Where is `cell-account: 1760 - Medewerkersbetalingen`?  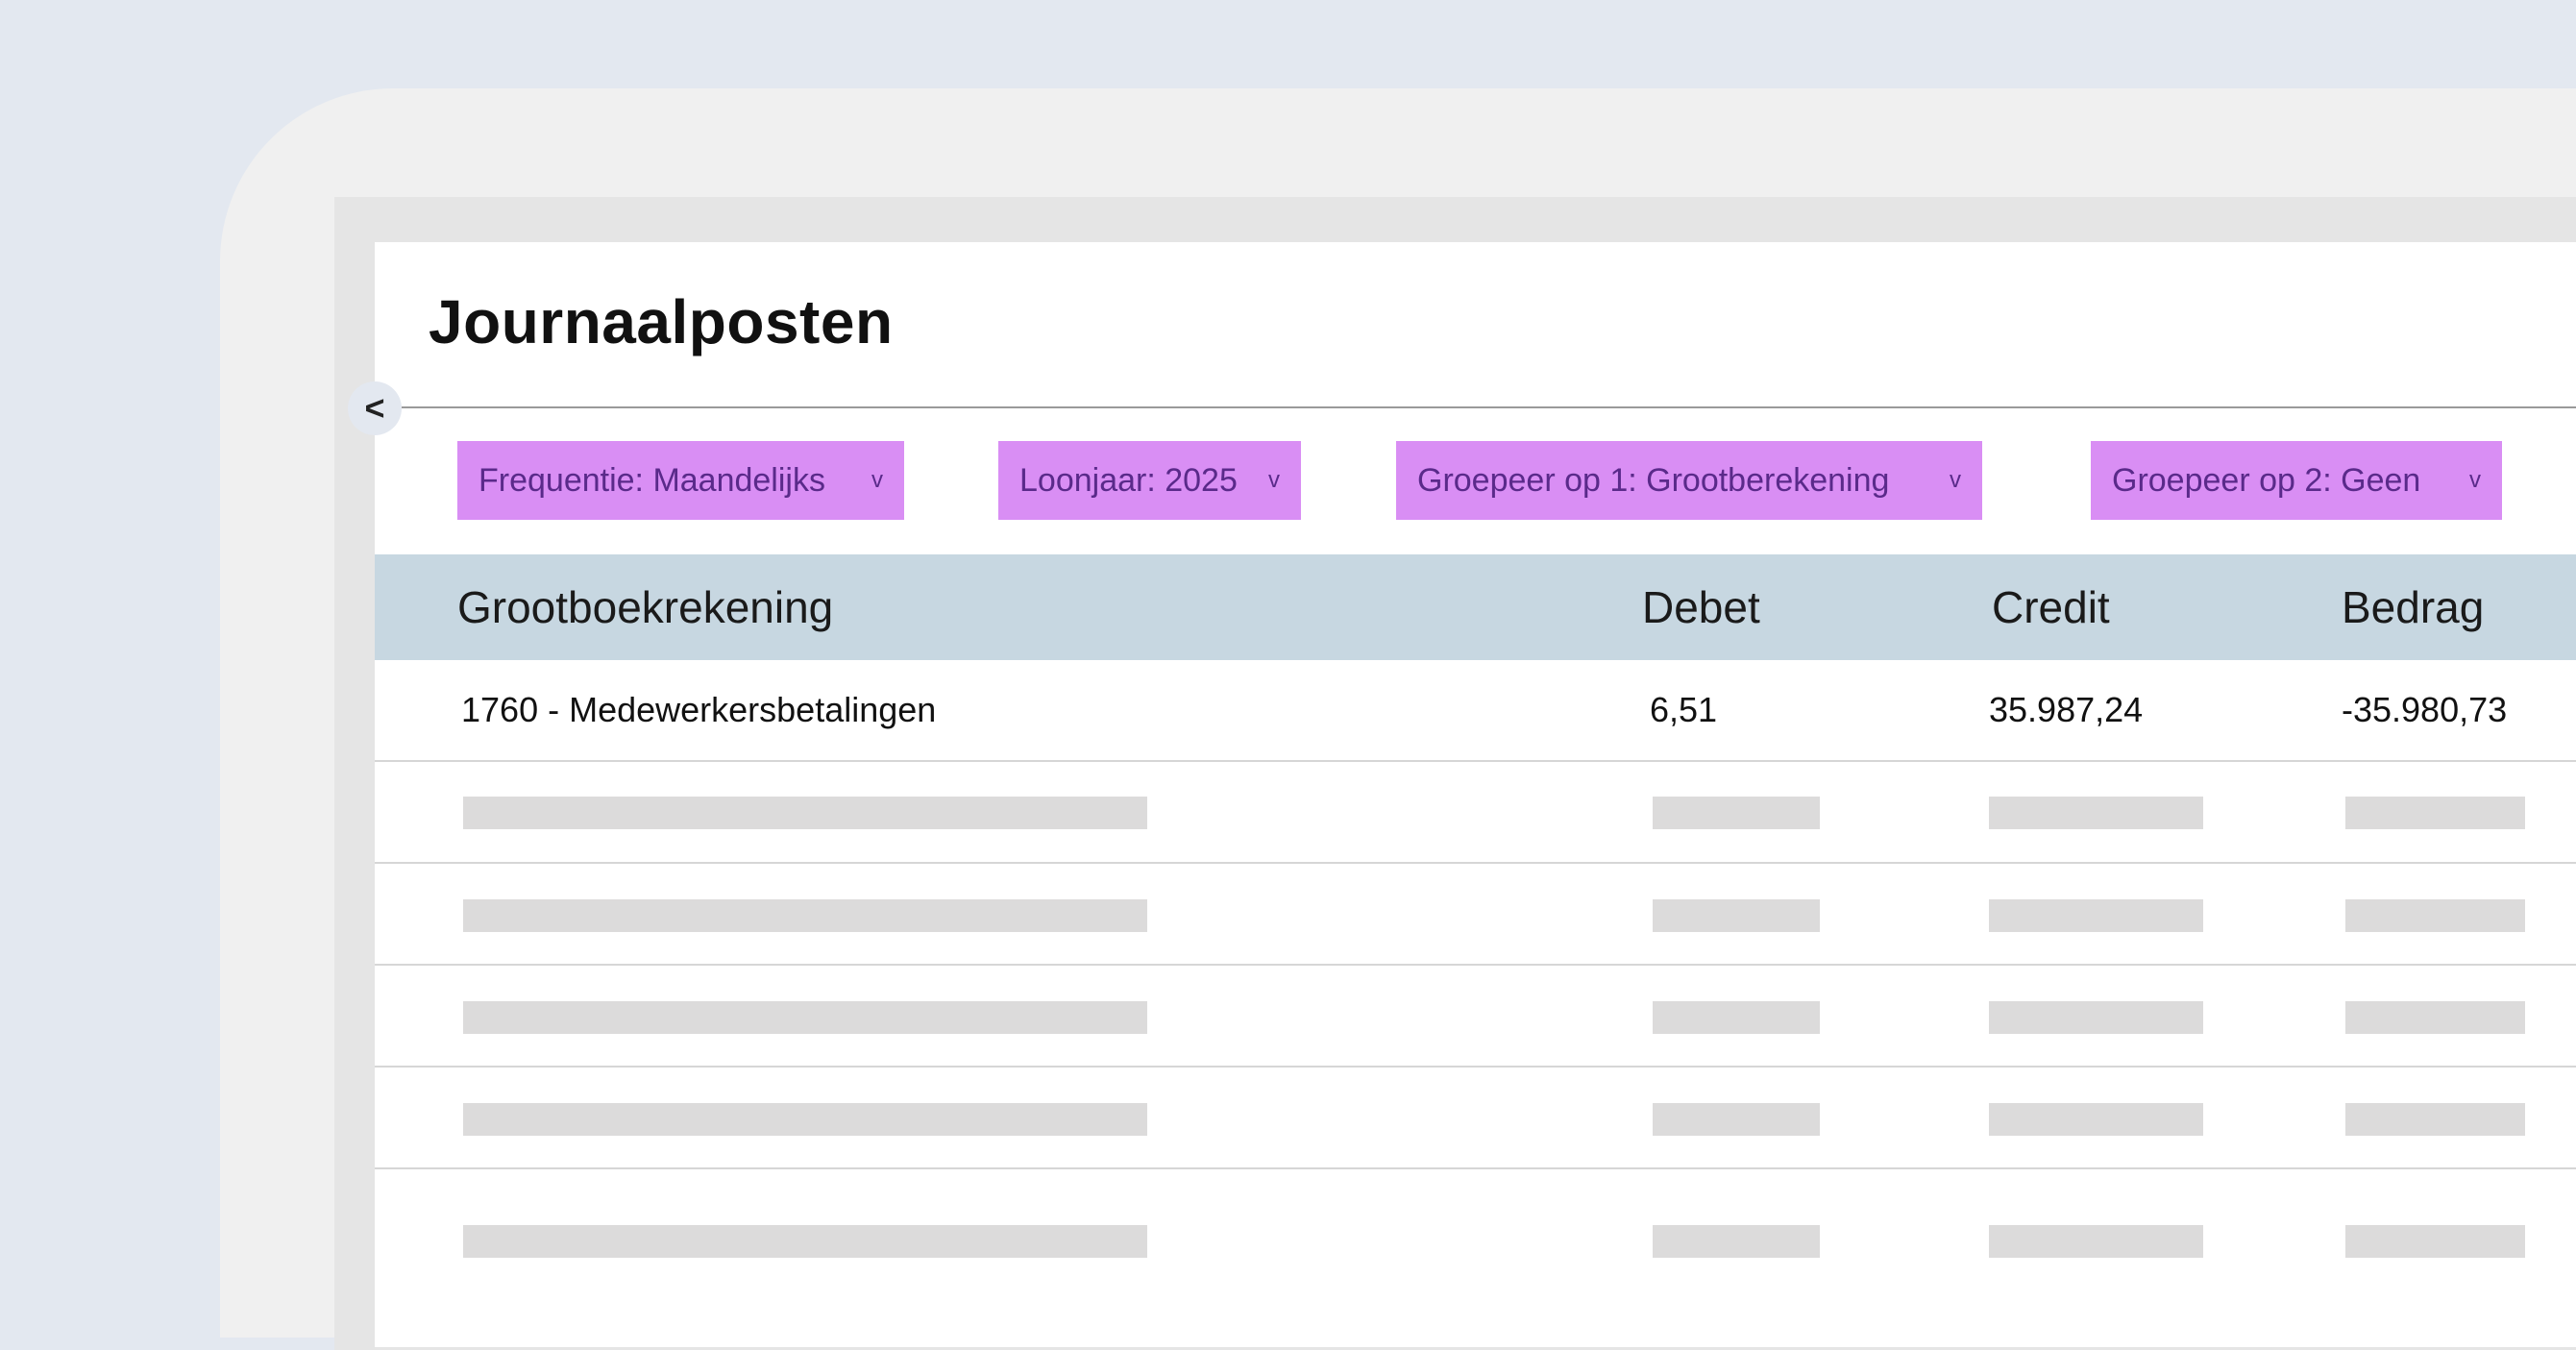
cell-account: 1760 - Medewerkersbetalingen is located at coordinates (699, 709).